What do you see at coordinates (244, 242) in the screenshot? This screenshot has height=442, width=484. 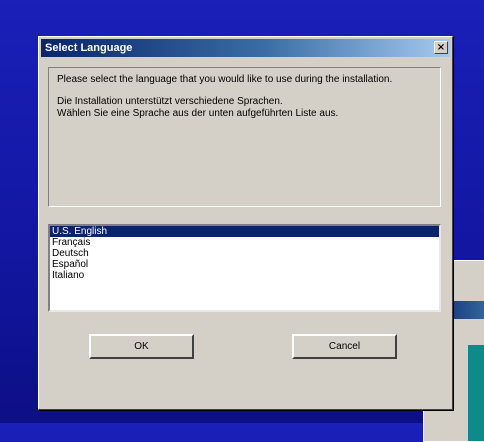 I see `language-item-francais: Français` at bounding box center [244, 242].